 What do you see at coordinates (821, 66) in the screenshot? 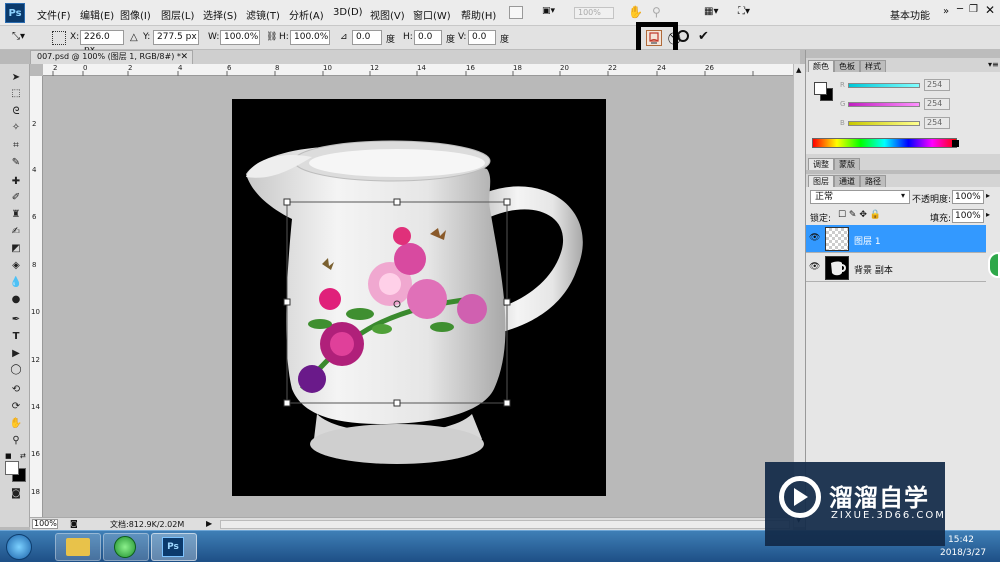
I see `tab-color: 颜色` at bounding box center [821, 66].